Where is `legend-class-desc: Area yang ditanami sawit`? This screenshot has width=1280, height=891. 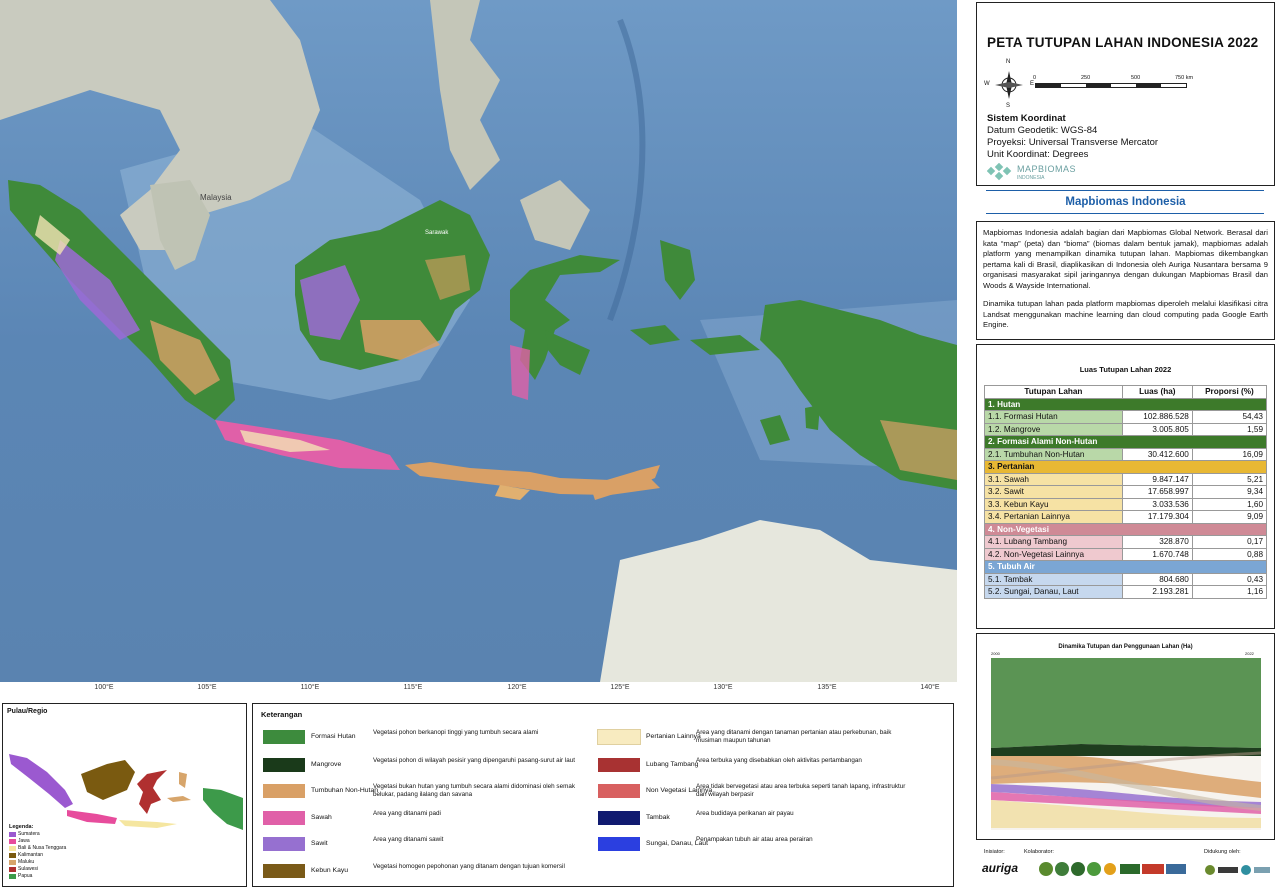 legend-class-desc: Area yang ditanami sawit is located at coordinates (408, 839).